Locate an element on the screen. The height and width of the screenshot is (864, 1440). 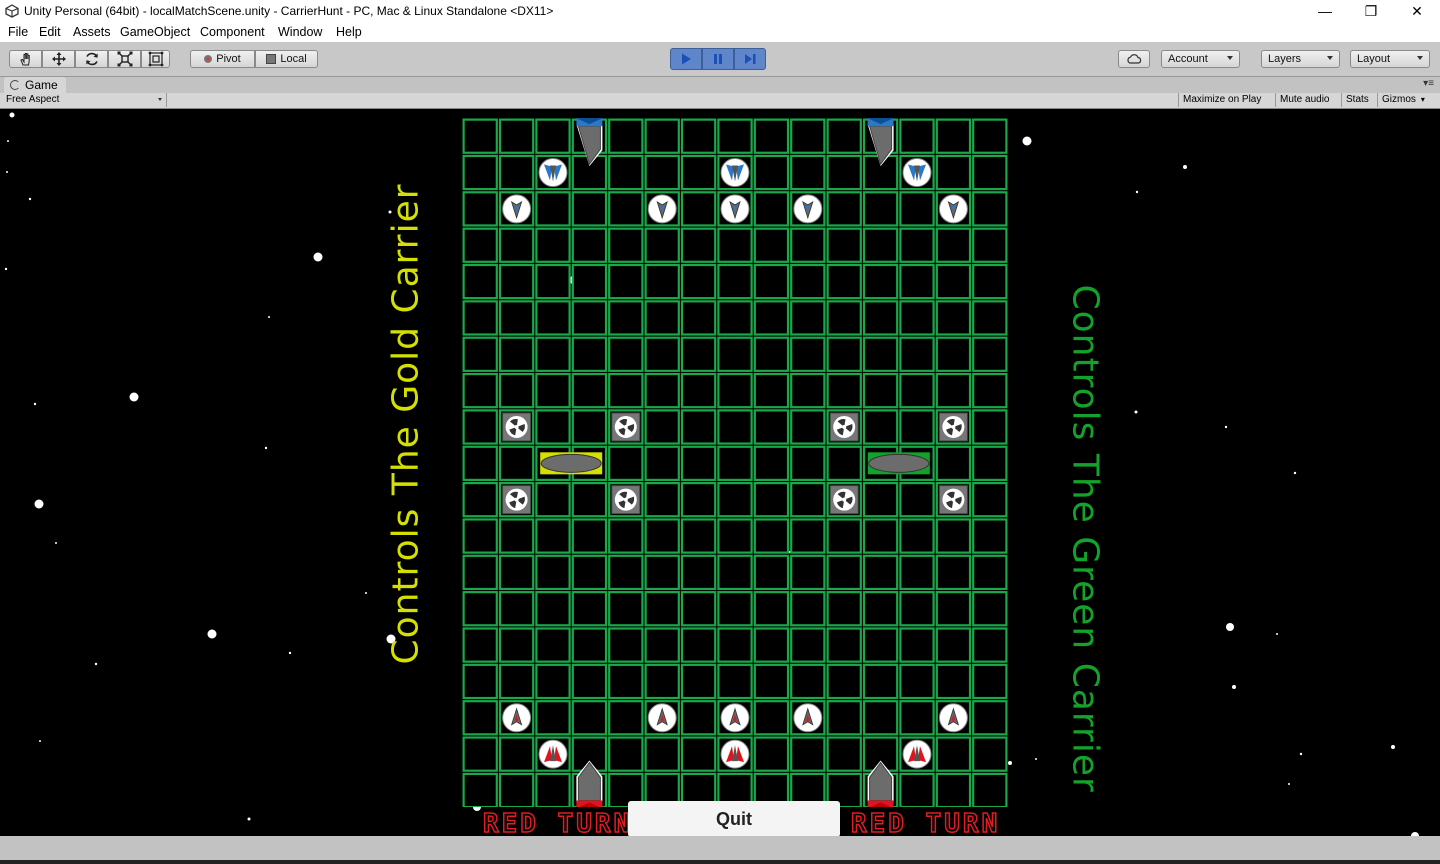
pause-button is located at coordinates (718, 59).